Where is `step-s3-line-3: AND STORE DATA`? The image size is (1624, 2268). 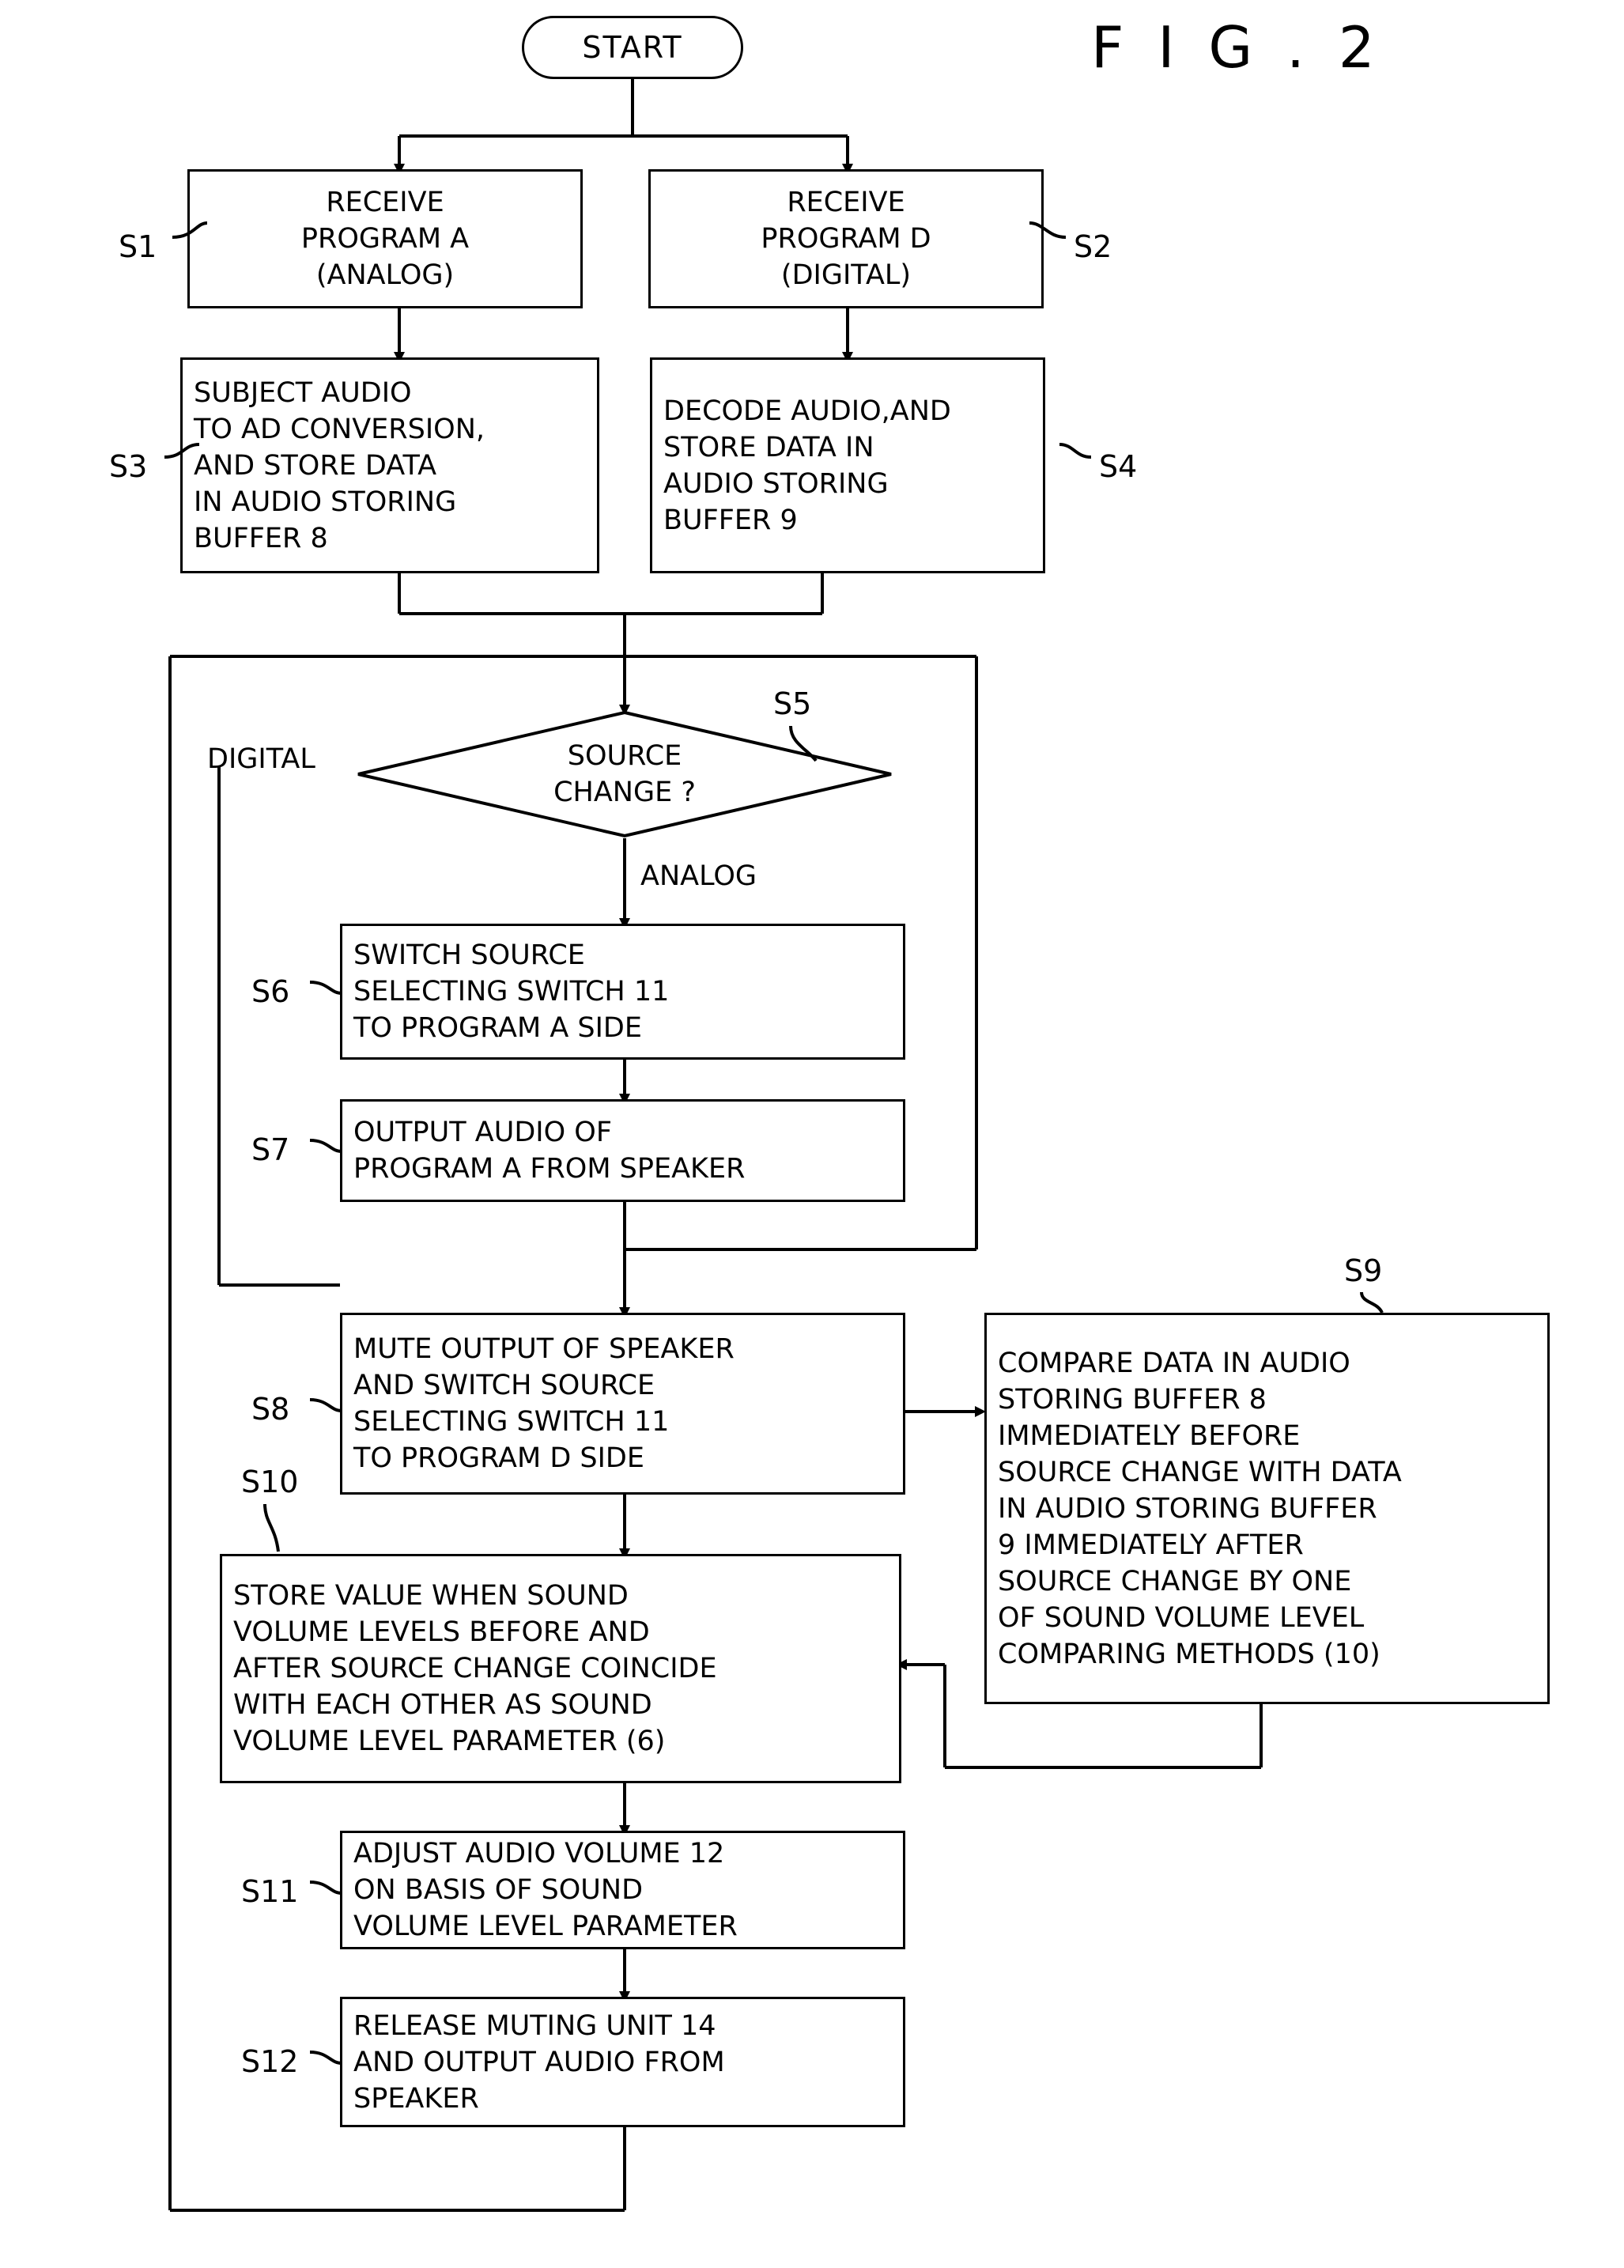 step-s3-line-3: AND STORE DATA is located at coordinates (316, 465).